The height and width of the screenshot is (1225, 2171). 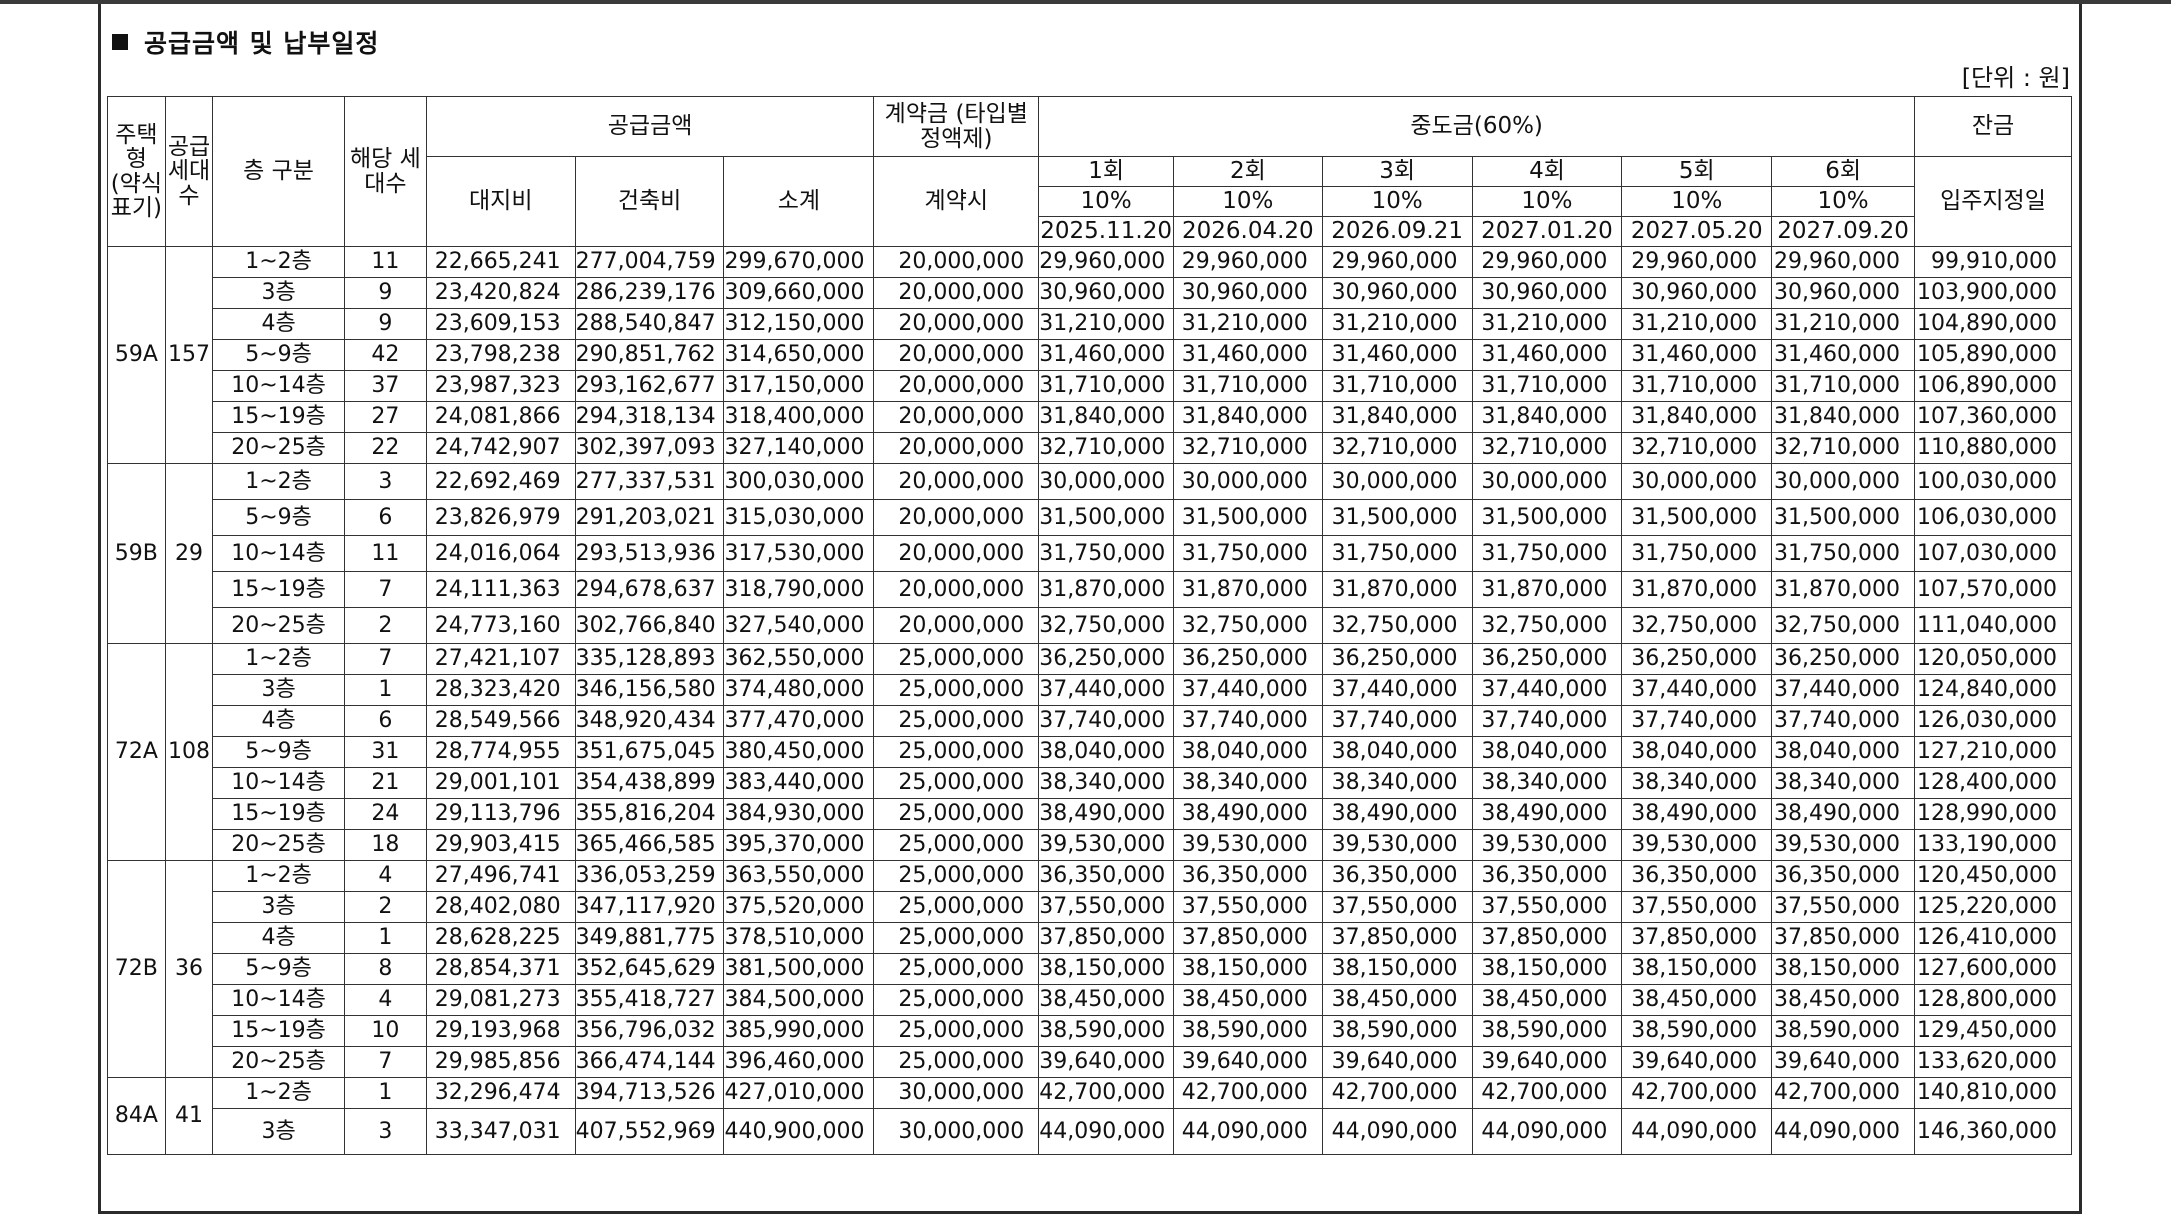 I want to click on cell-interim-round-5: 30,960,000, so click(x=1697, y=293).